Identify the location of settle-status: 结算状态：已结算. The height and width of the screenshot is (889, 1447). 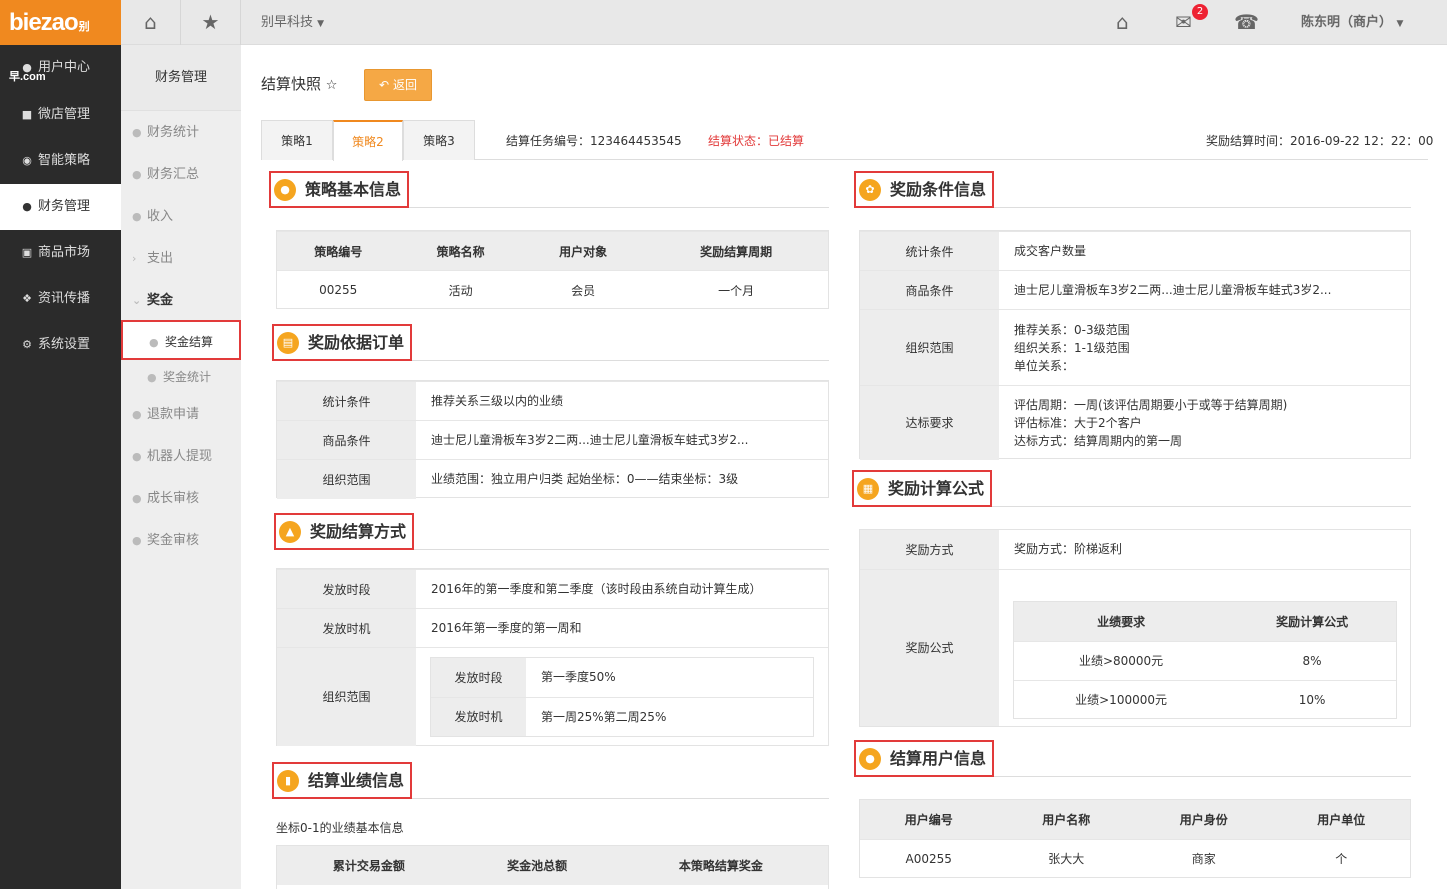
(756, 141).